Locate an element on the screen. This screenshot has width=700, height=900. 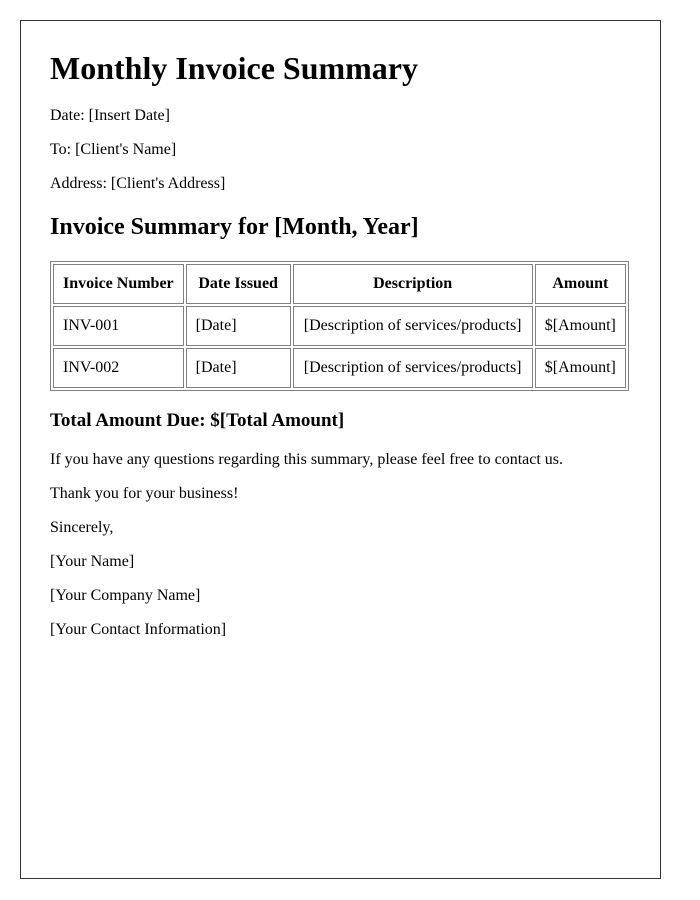
header-date-issued: Date Issued is located at coordinates (238, 284).